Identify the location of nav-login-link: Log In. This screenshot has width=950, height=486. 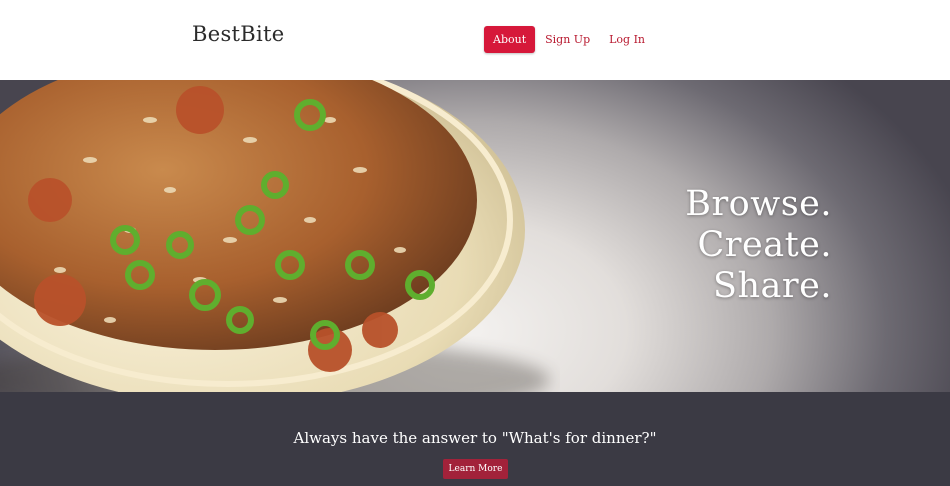
(627, 39).